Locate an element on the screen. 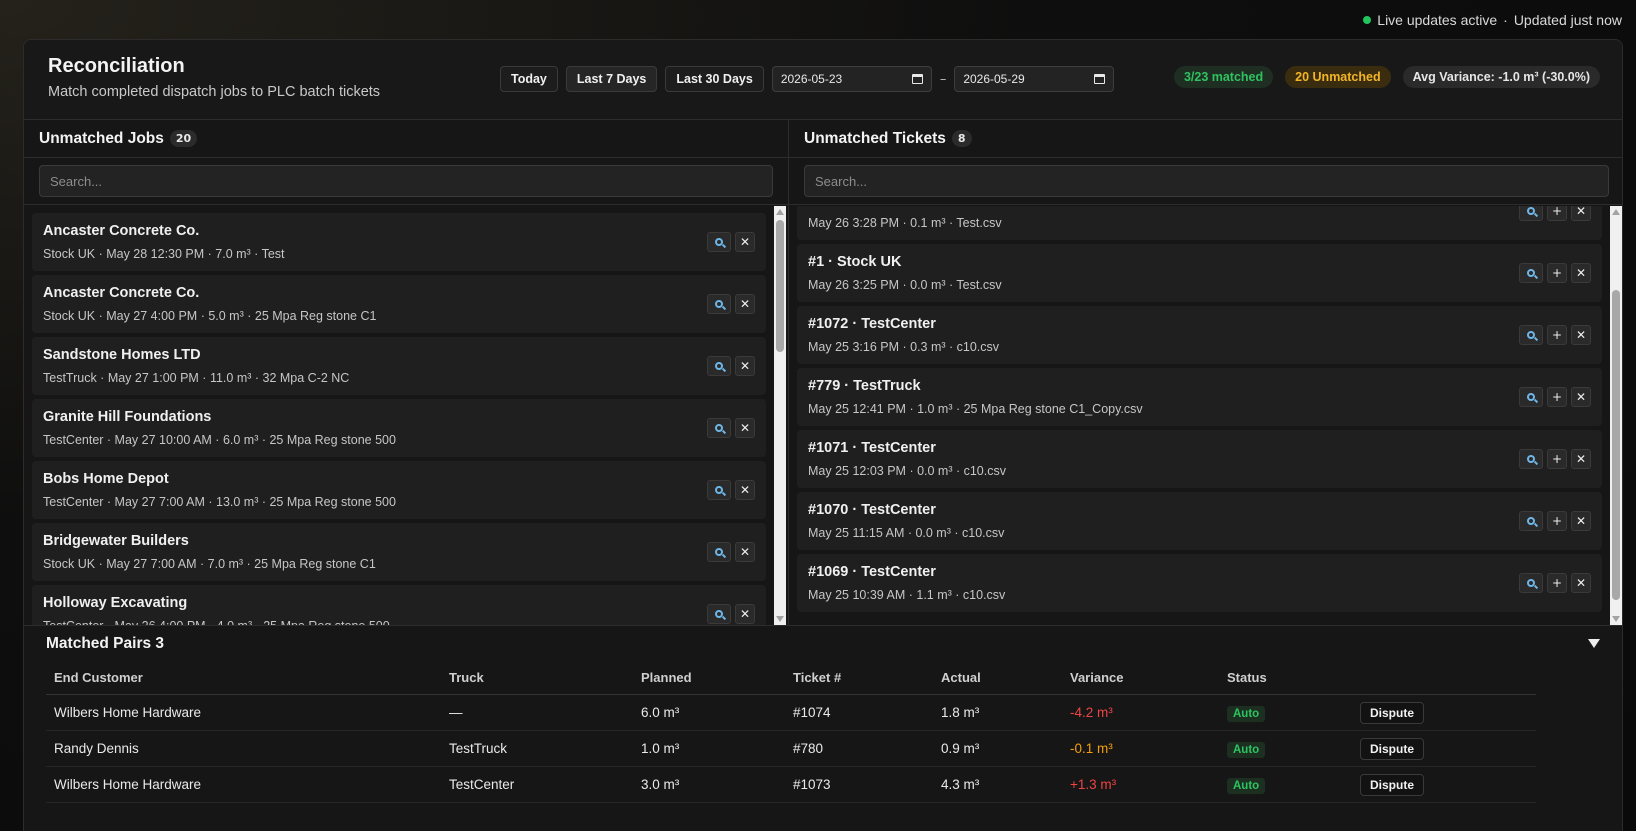  last-7-days-button: Last 7 Days is located at coordinates (611, 79).